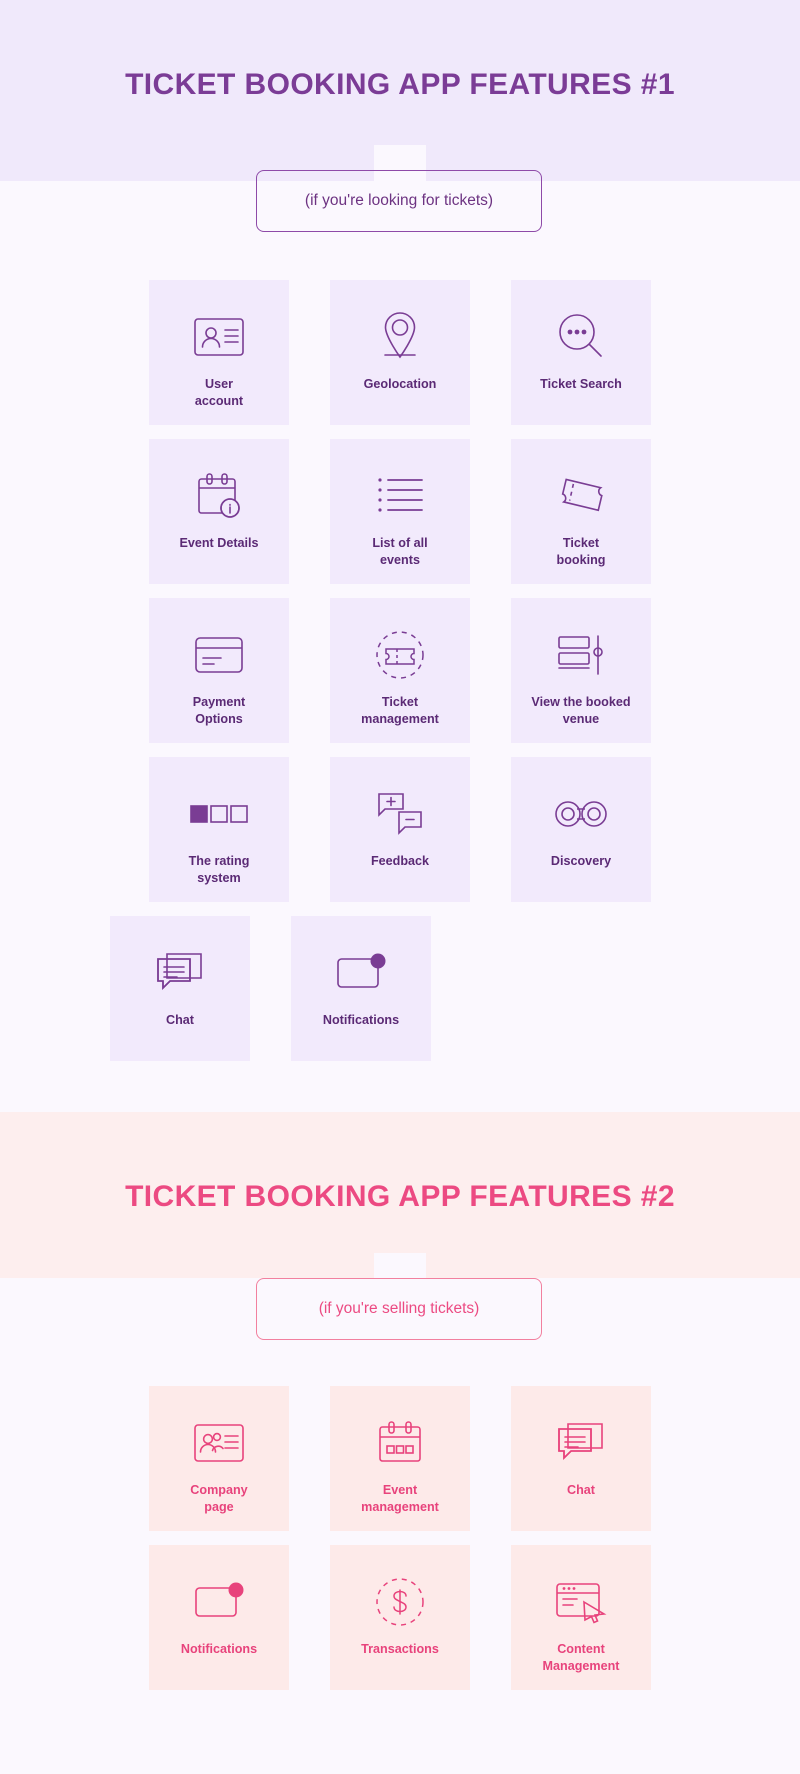 This screenshot has width=800, height=1774. I want to click on feature-card-label: List of all events, so click(400, 551).